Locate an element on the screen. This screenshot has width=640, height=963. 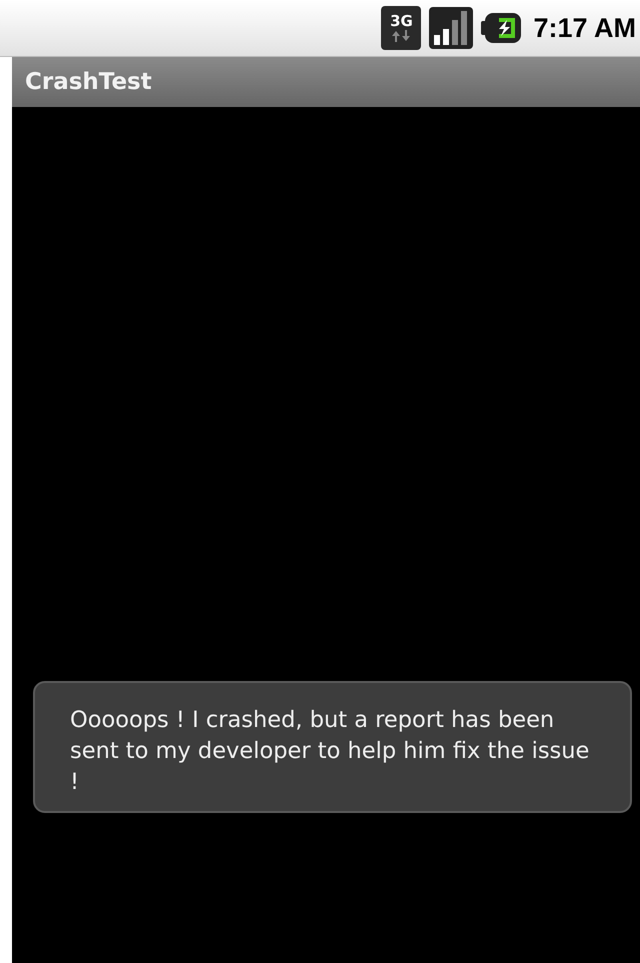
toast-message: Ooooops ! I crashed, but a report has been sent to my developer to help him fix the issue ! is located at coordinates (332, 747).